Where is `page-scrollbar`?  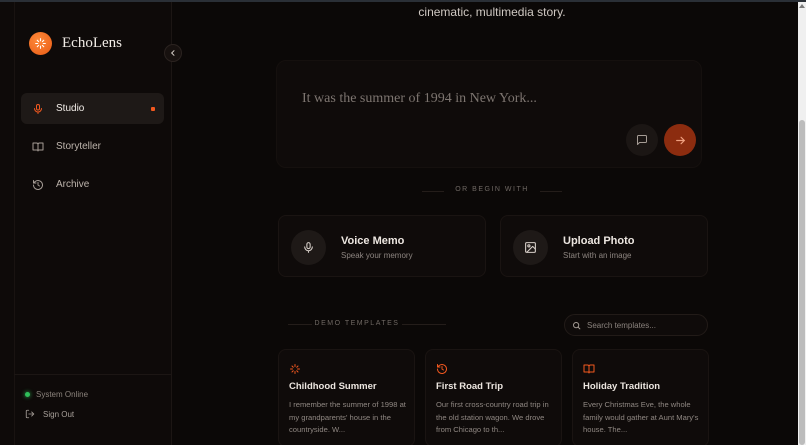 page-scrollbar is located at coordinates (802, 223).